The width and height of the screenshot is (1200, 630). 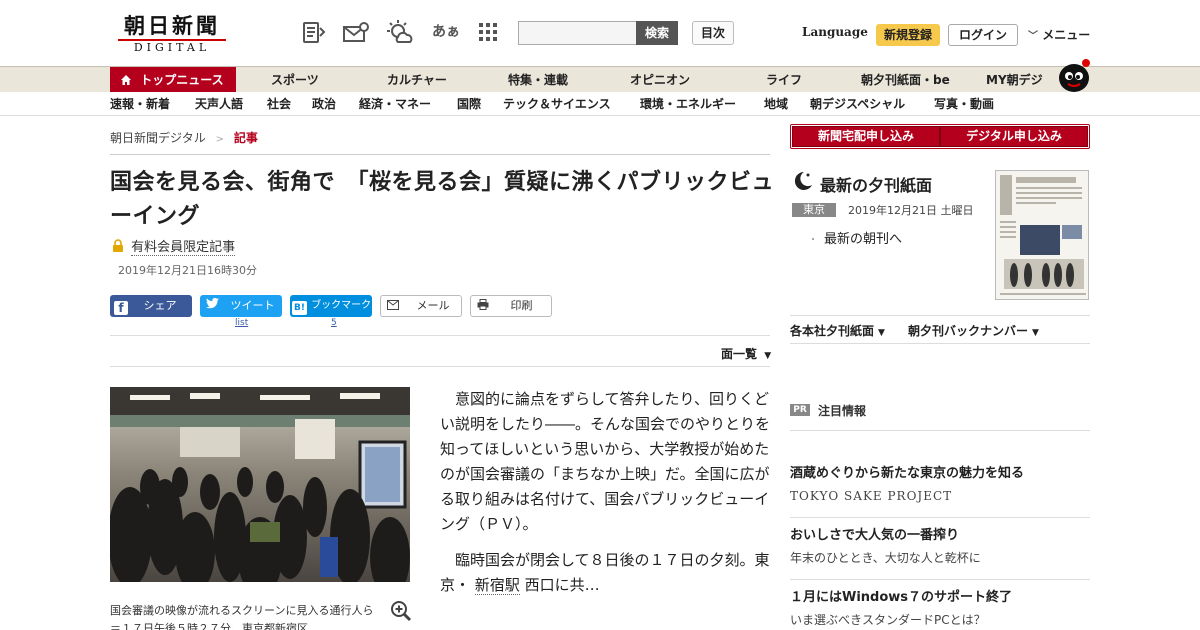 I want to click on logo-sub: DIGITAL, so click(x=172, y=47).